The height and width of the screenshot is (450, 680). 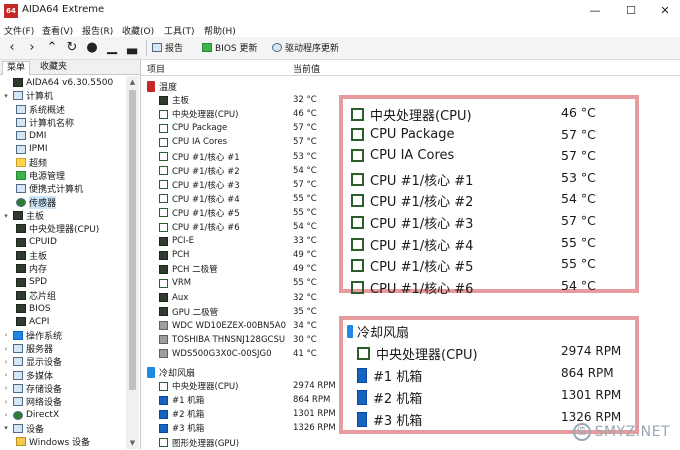 What do you see at coordinates (112, 48) in the screenshot?
I see `chart-icon: ▁` at bounding box center [112, 48].